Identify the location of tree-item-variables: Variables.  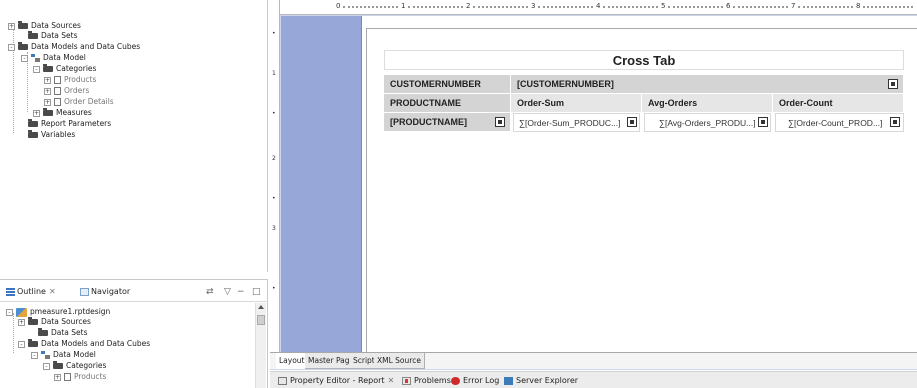
(46, 134).